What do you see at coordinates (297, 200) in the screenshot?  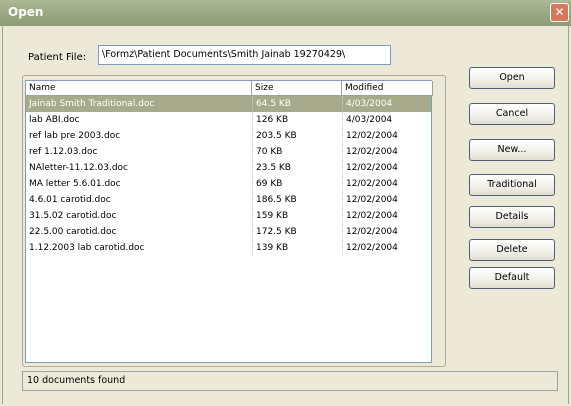 I see `cell-size: 186.5 KB` at bounding box center [297, 200].